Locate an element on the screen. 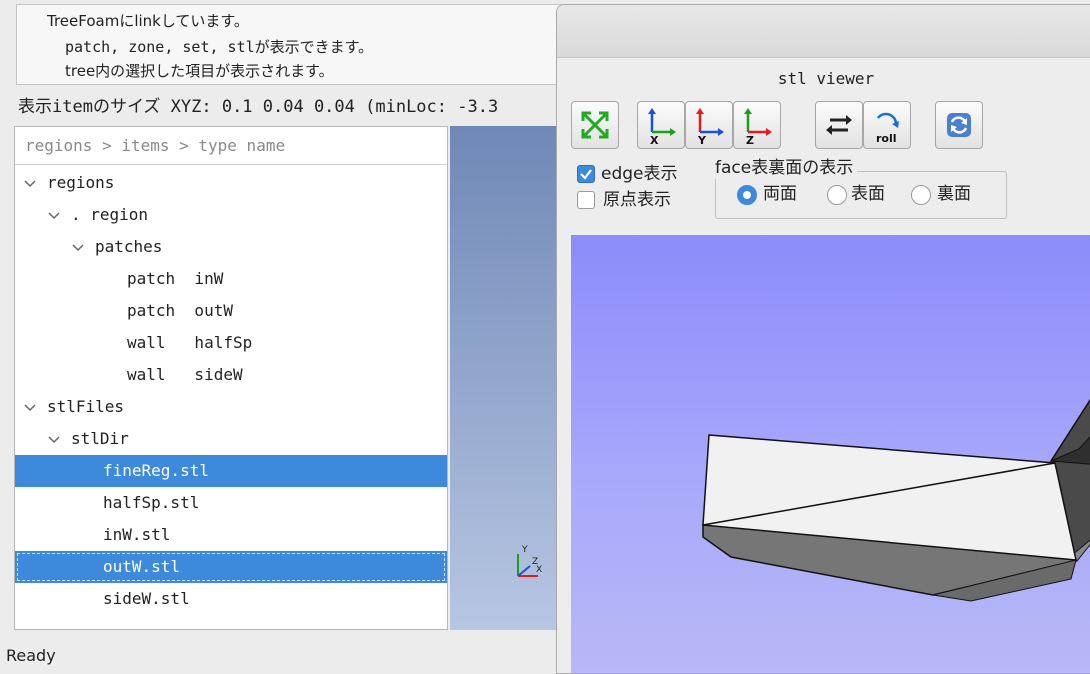  fit-all-icon is located at coordinates (595, 125).